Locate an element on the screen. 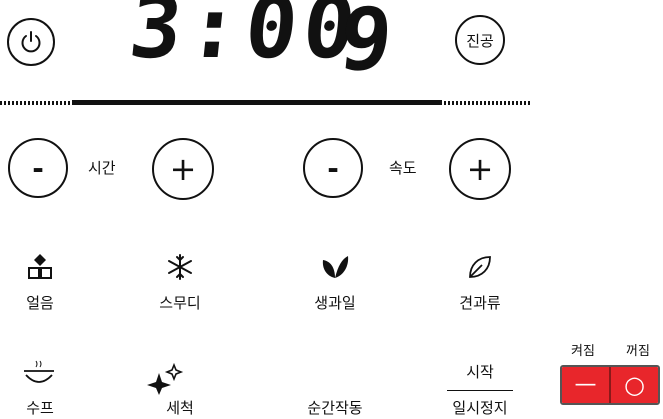  program-ice-label: 얼음 is located at coordinates (40, 303).